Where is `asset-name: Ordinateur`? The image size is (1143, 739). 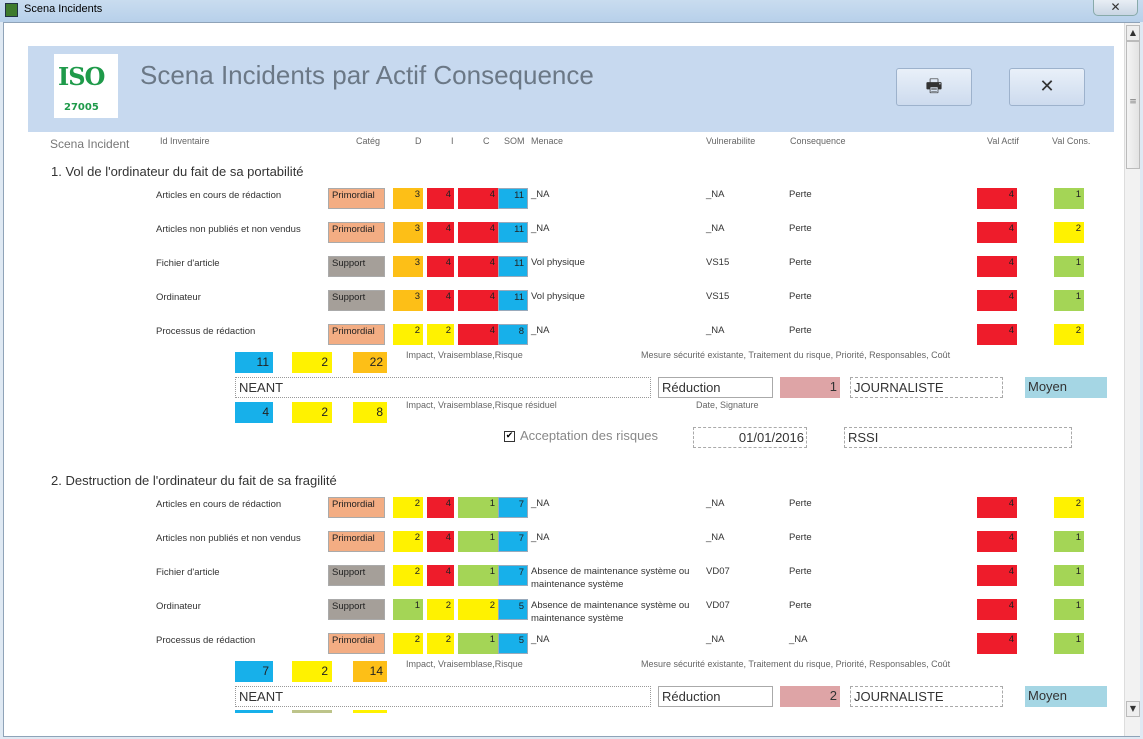
asset-name: Ordinateur is located at coordinates (178, 606).